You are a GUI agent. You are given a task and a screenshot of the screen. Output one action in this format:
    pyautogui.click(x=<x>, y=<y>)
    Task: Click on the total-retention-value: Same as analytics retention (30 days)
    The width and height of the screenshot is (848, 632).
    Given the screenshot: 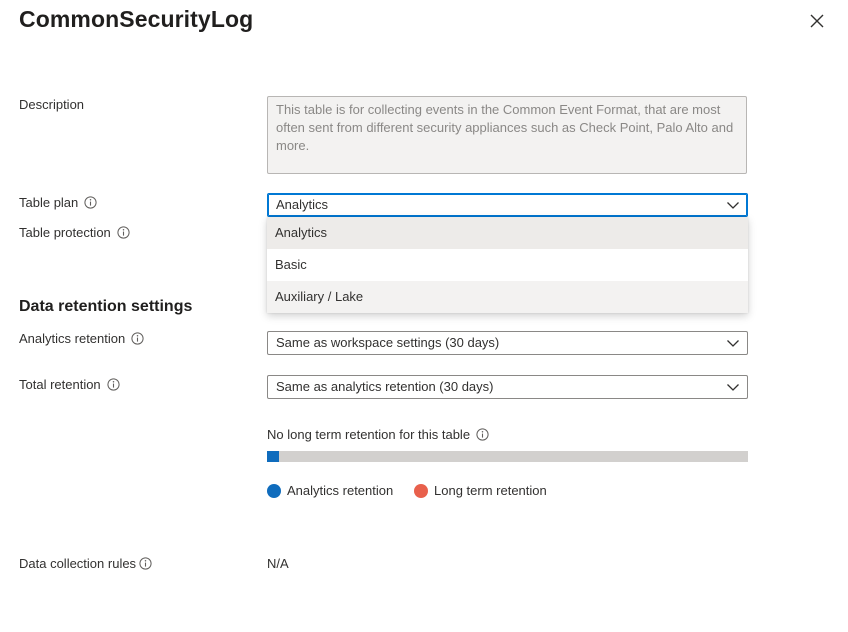 What is the action you would take?
    pyautogui.click(x=385, y=386)
    